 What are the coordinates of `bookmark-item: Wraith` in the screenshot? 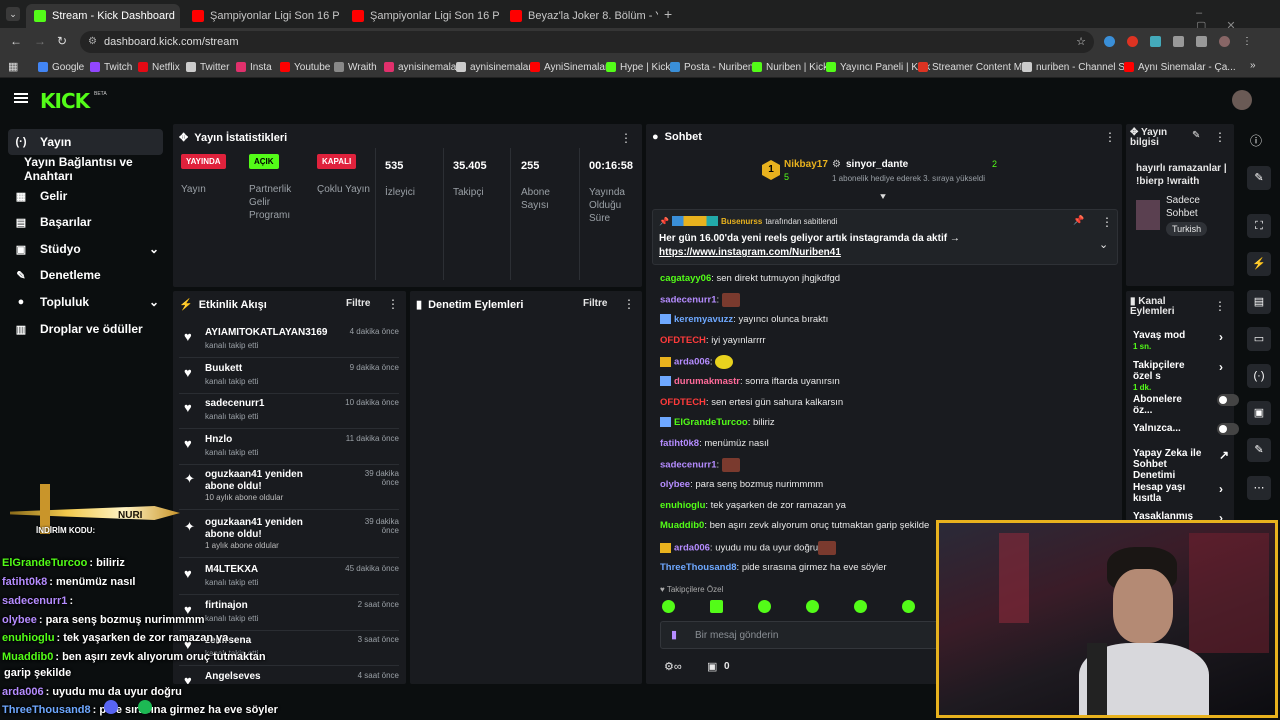 It's located at (355, 67).